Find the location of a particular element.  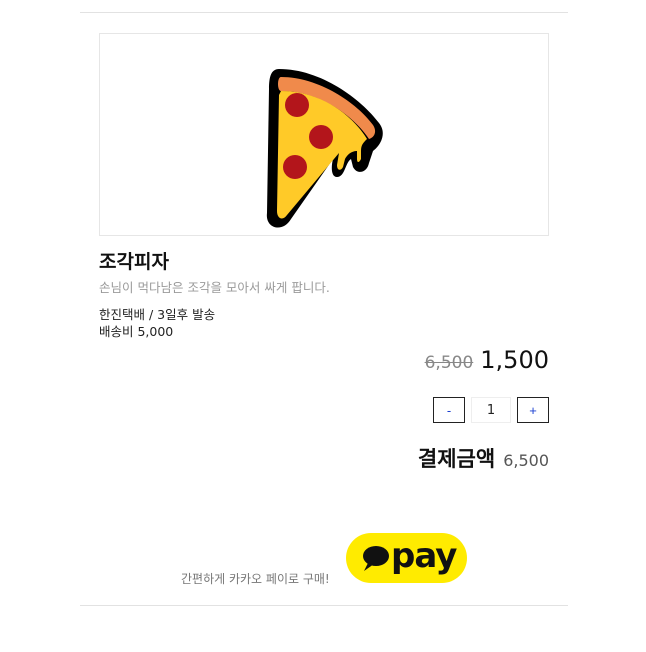

price-row: 6,500 1,500 is located at coordinates (487, 360).